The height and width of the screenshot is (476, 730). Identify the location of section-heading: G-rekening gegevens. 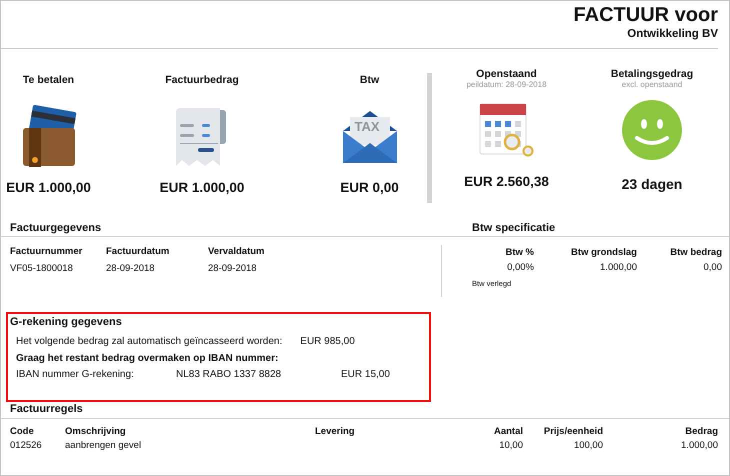
(66, 322).